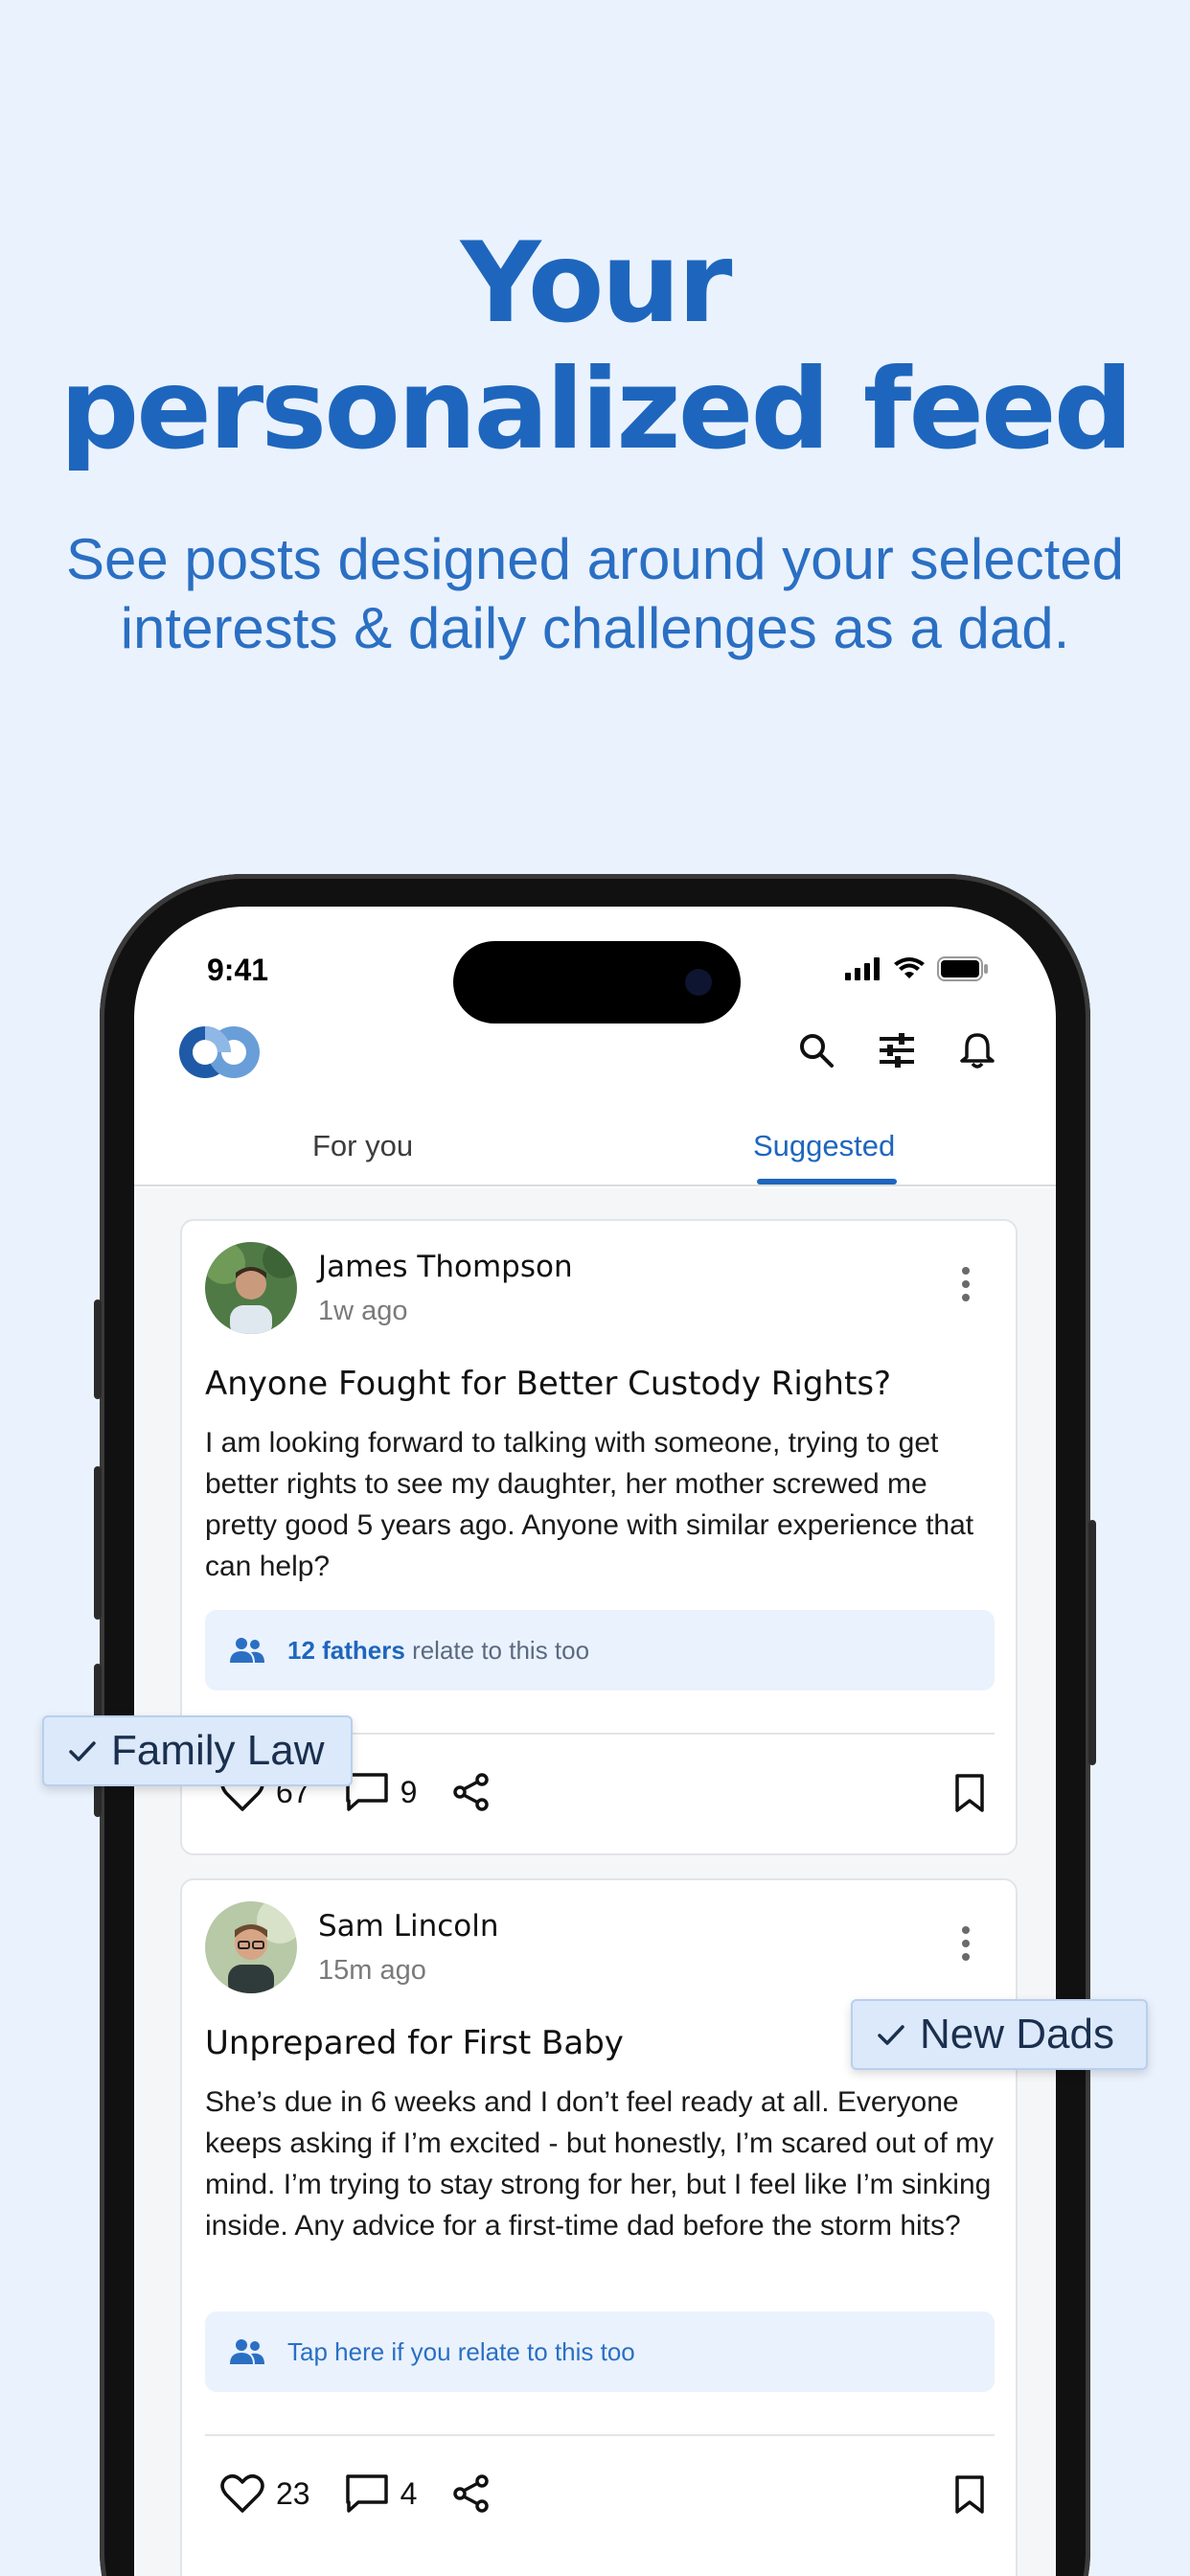 The image size is (1190, 2576). I want to click on cellular-signal-icon, so click(863, 968).